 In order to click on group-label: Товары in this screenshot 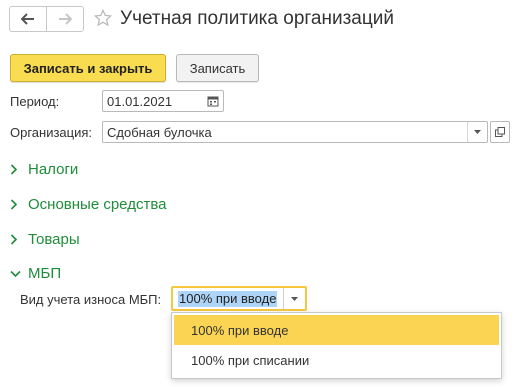, I will do `click(54, 239)`.